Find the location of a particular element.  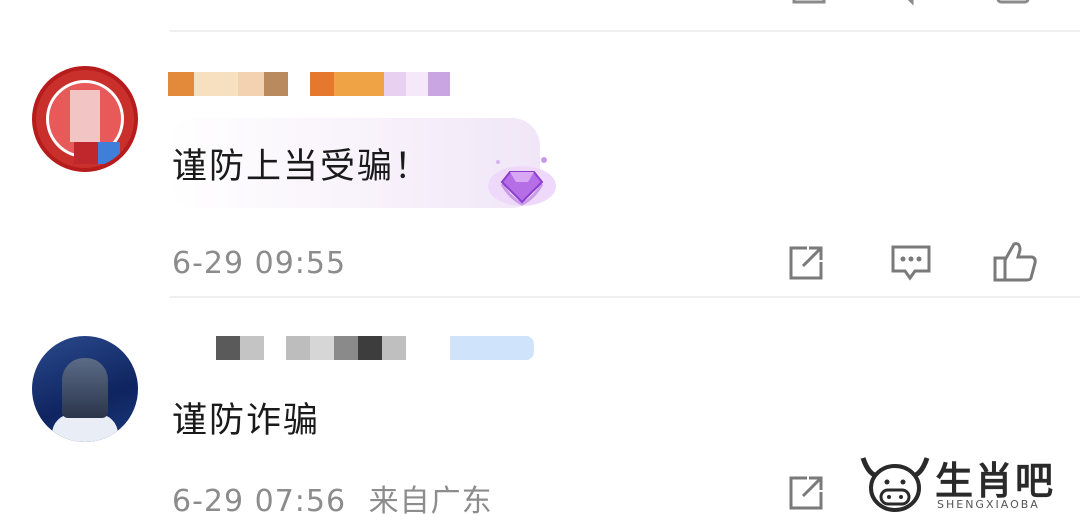

purple-diamond-badge-icon is located at coordinates (522, 181).